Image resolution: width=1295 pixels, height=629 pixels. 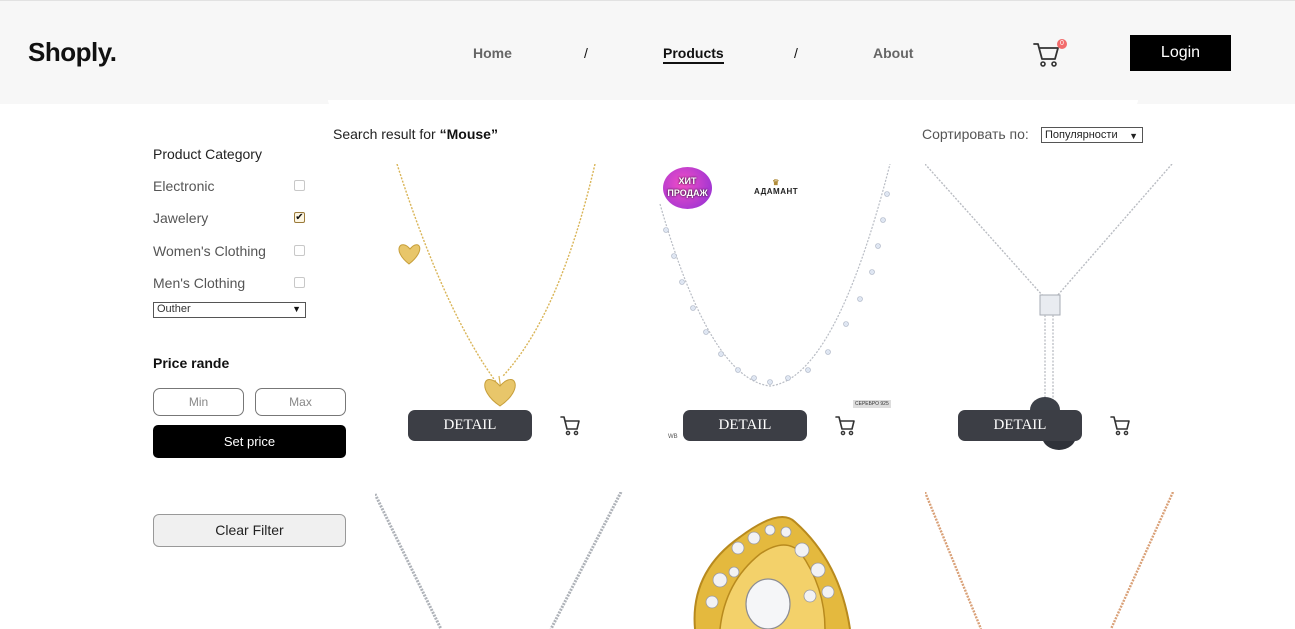 What do you see at coordinates (230, 188) in the screenshot?
I see `category-item-electronic: Electronic` at bounding box center [230, 188].